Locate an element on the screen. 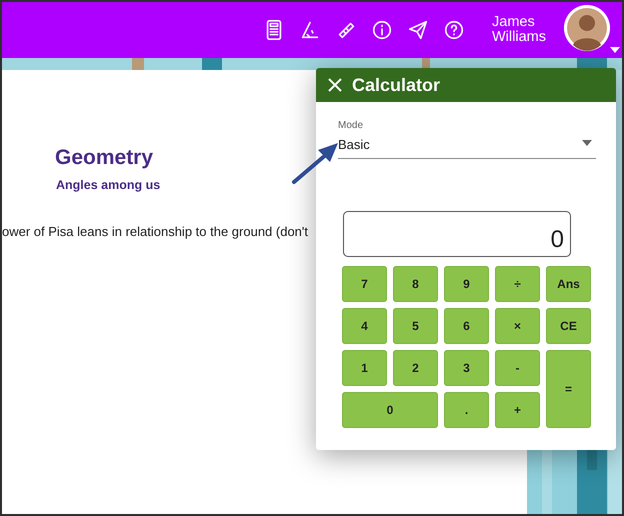 Image resolution: width=624 pixels, height=516 pixels. lesson-text: ower of Pisa leans in relationship to the ground (don't is located at coordinates (155, 231).